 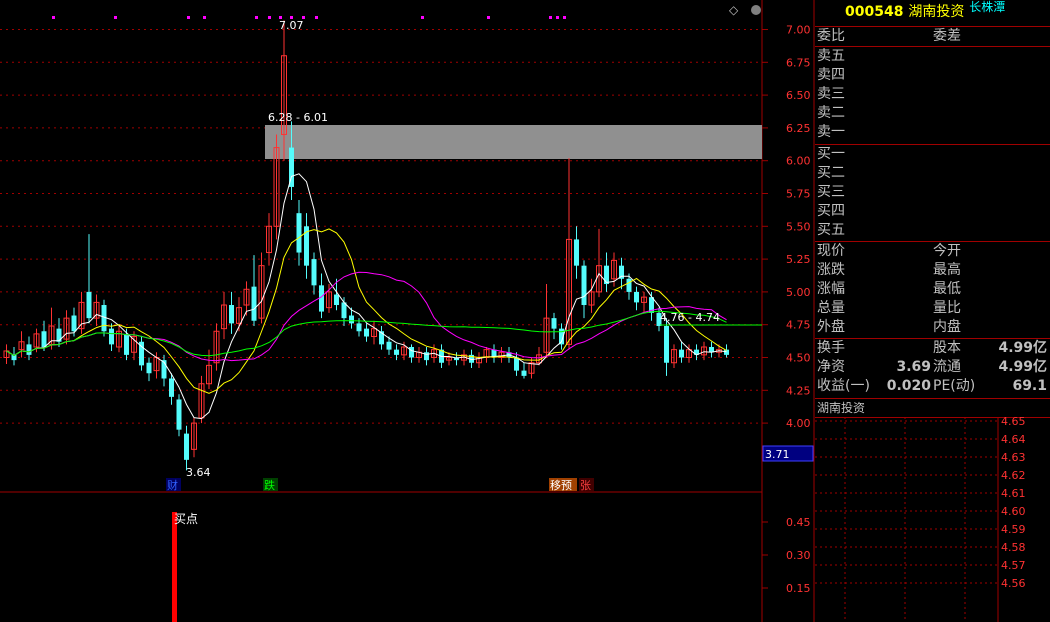 I want to click on gap2-label: 4.76 - 4.74, so click(x=690, y=317).